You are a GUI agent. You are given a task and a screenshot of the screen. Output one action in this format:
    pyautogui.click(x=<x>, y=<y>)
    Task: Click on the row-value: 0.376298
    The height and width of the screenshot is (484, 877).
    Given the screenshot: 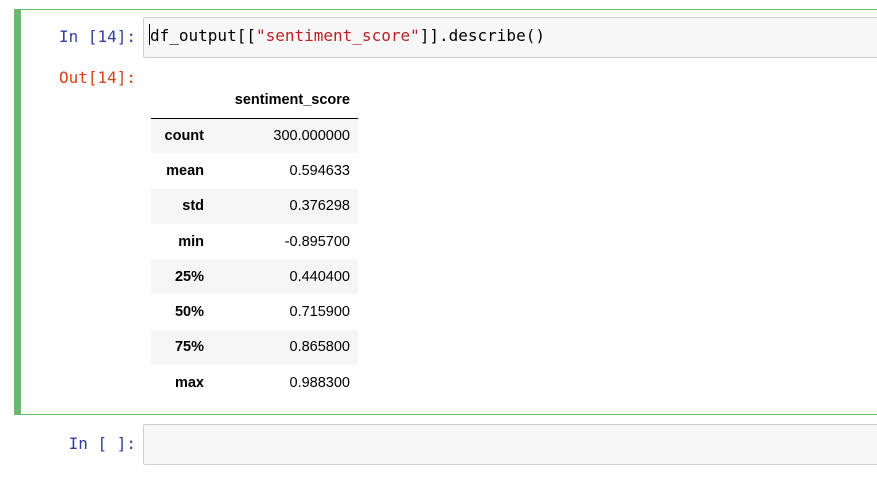 What is the action you would take?
    pyautogui.click(x=319, y=206)
    